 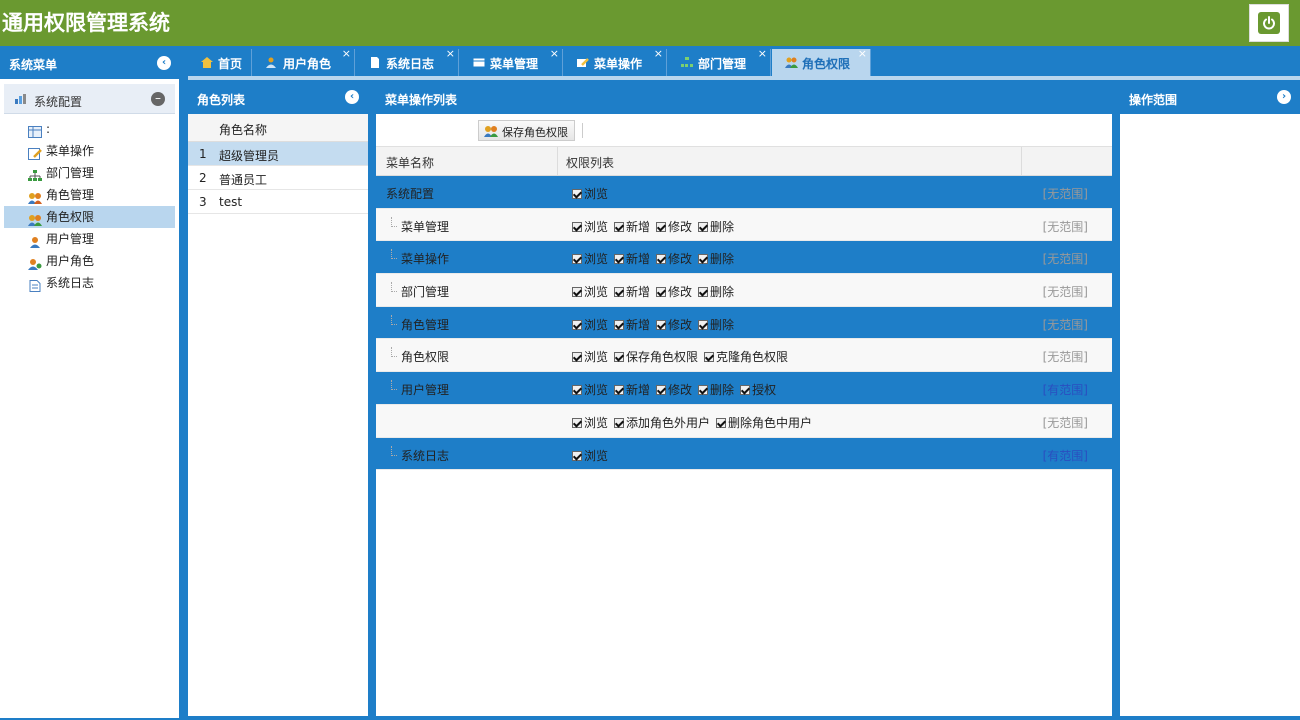 I want to click on sidebar-item-menu-manage: :, so click(x=89, y=129).